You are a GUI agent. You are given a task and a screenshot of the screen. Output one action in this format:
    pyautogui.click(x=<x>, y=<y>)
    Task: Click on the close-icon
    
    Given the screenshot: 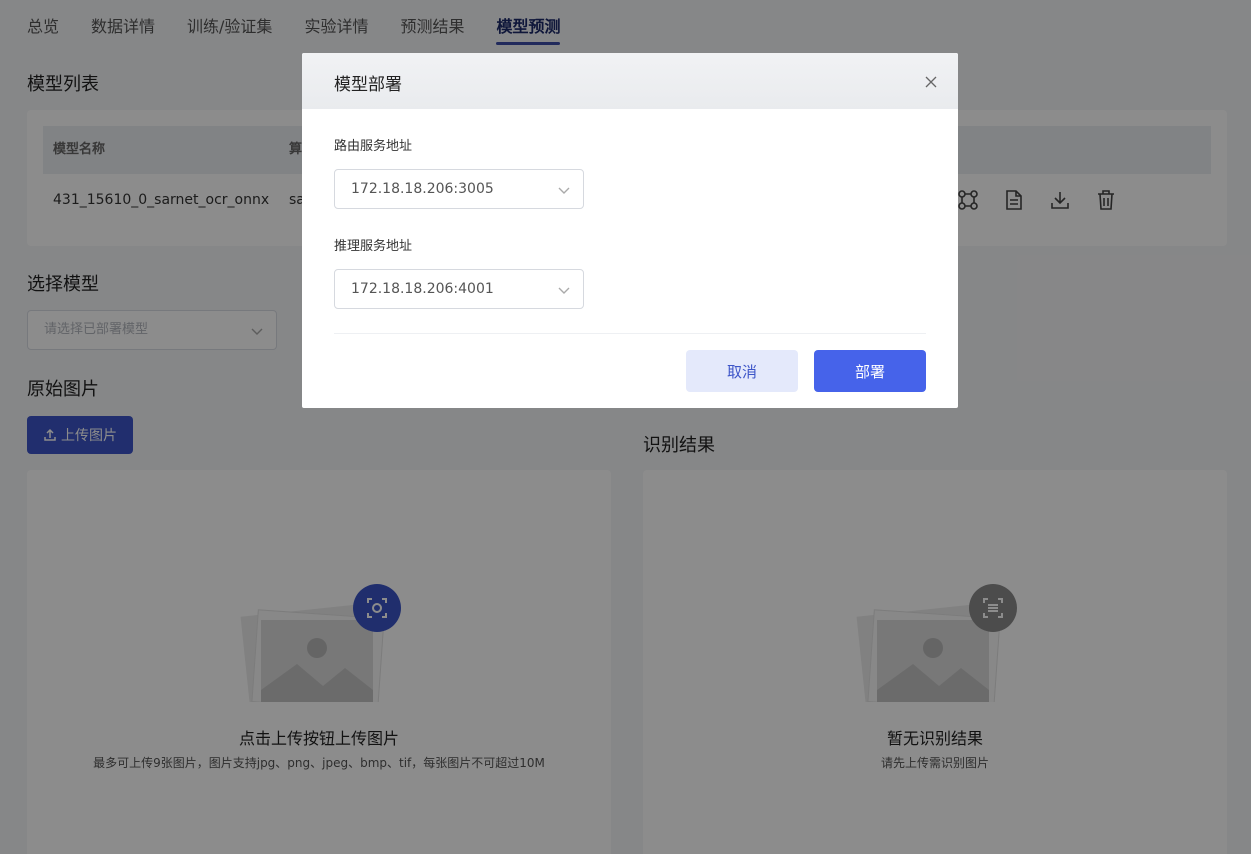 What is the action you would take?
    pyautogui.click(x=931, y=82)
    